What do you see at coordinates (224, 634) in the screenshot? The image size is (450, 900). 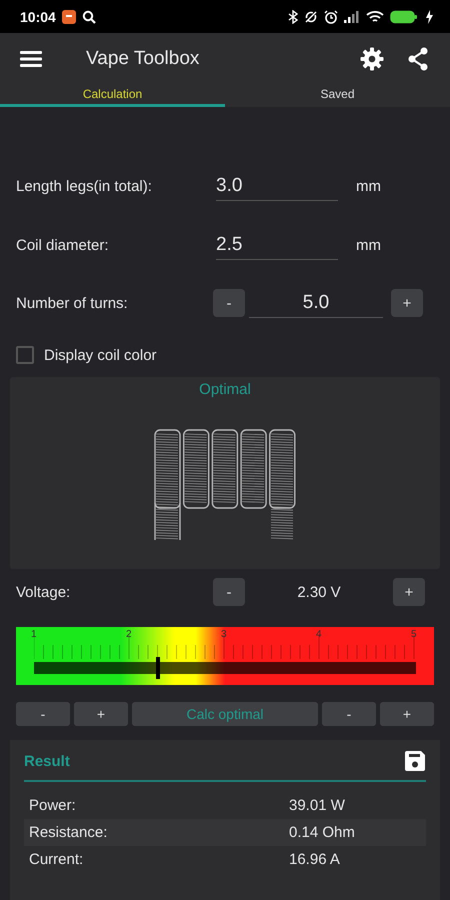 I see `scale-label: 3` at bounding box center [224, 634].